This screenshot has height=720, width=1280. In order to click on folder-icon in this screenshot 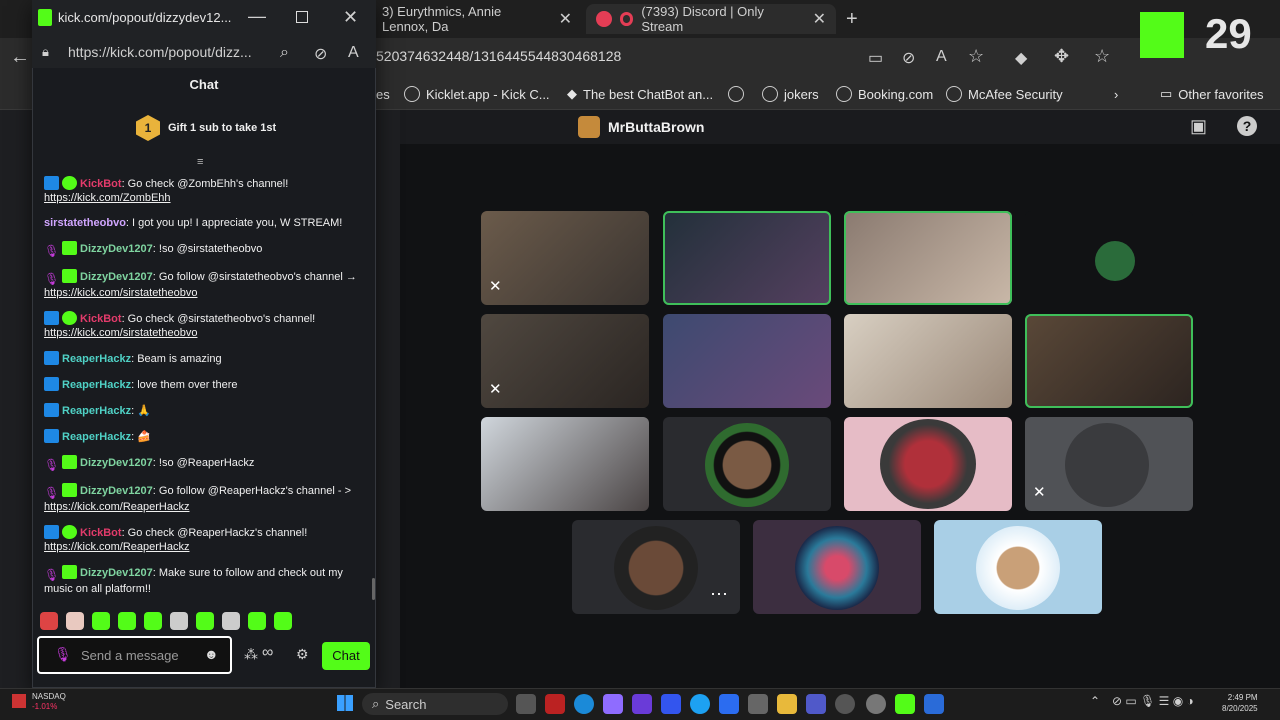, I will do `click(787, 704)`.